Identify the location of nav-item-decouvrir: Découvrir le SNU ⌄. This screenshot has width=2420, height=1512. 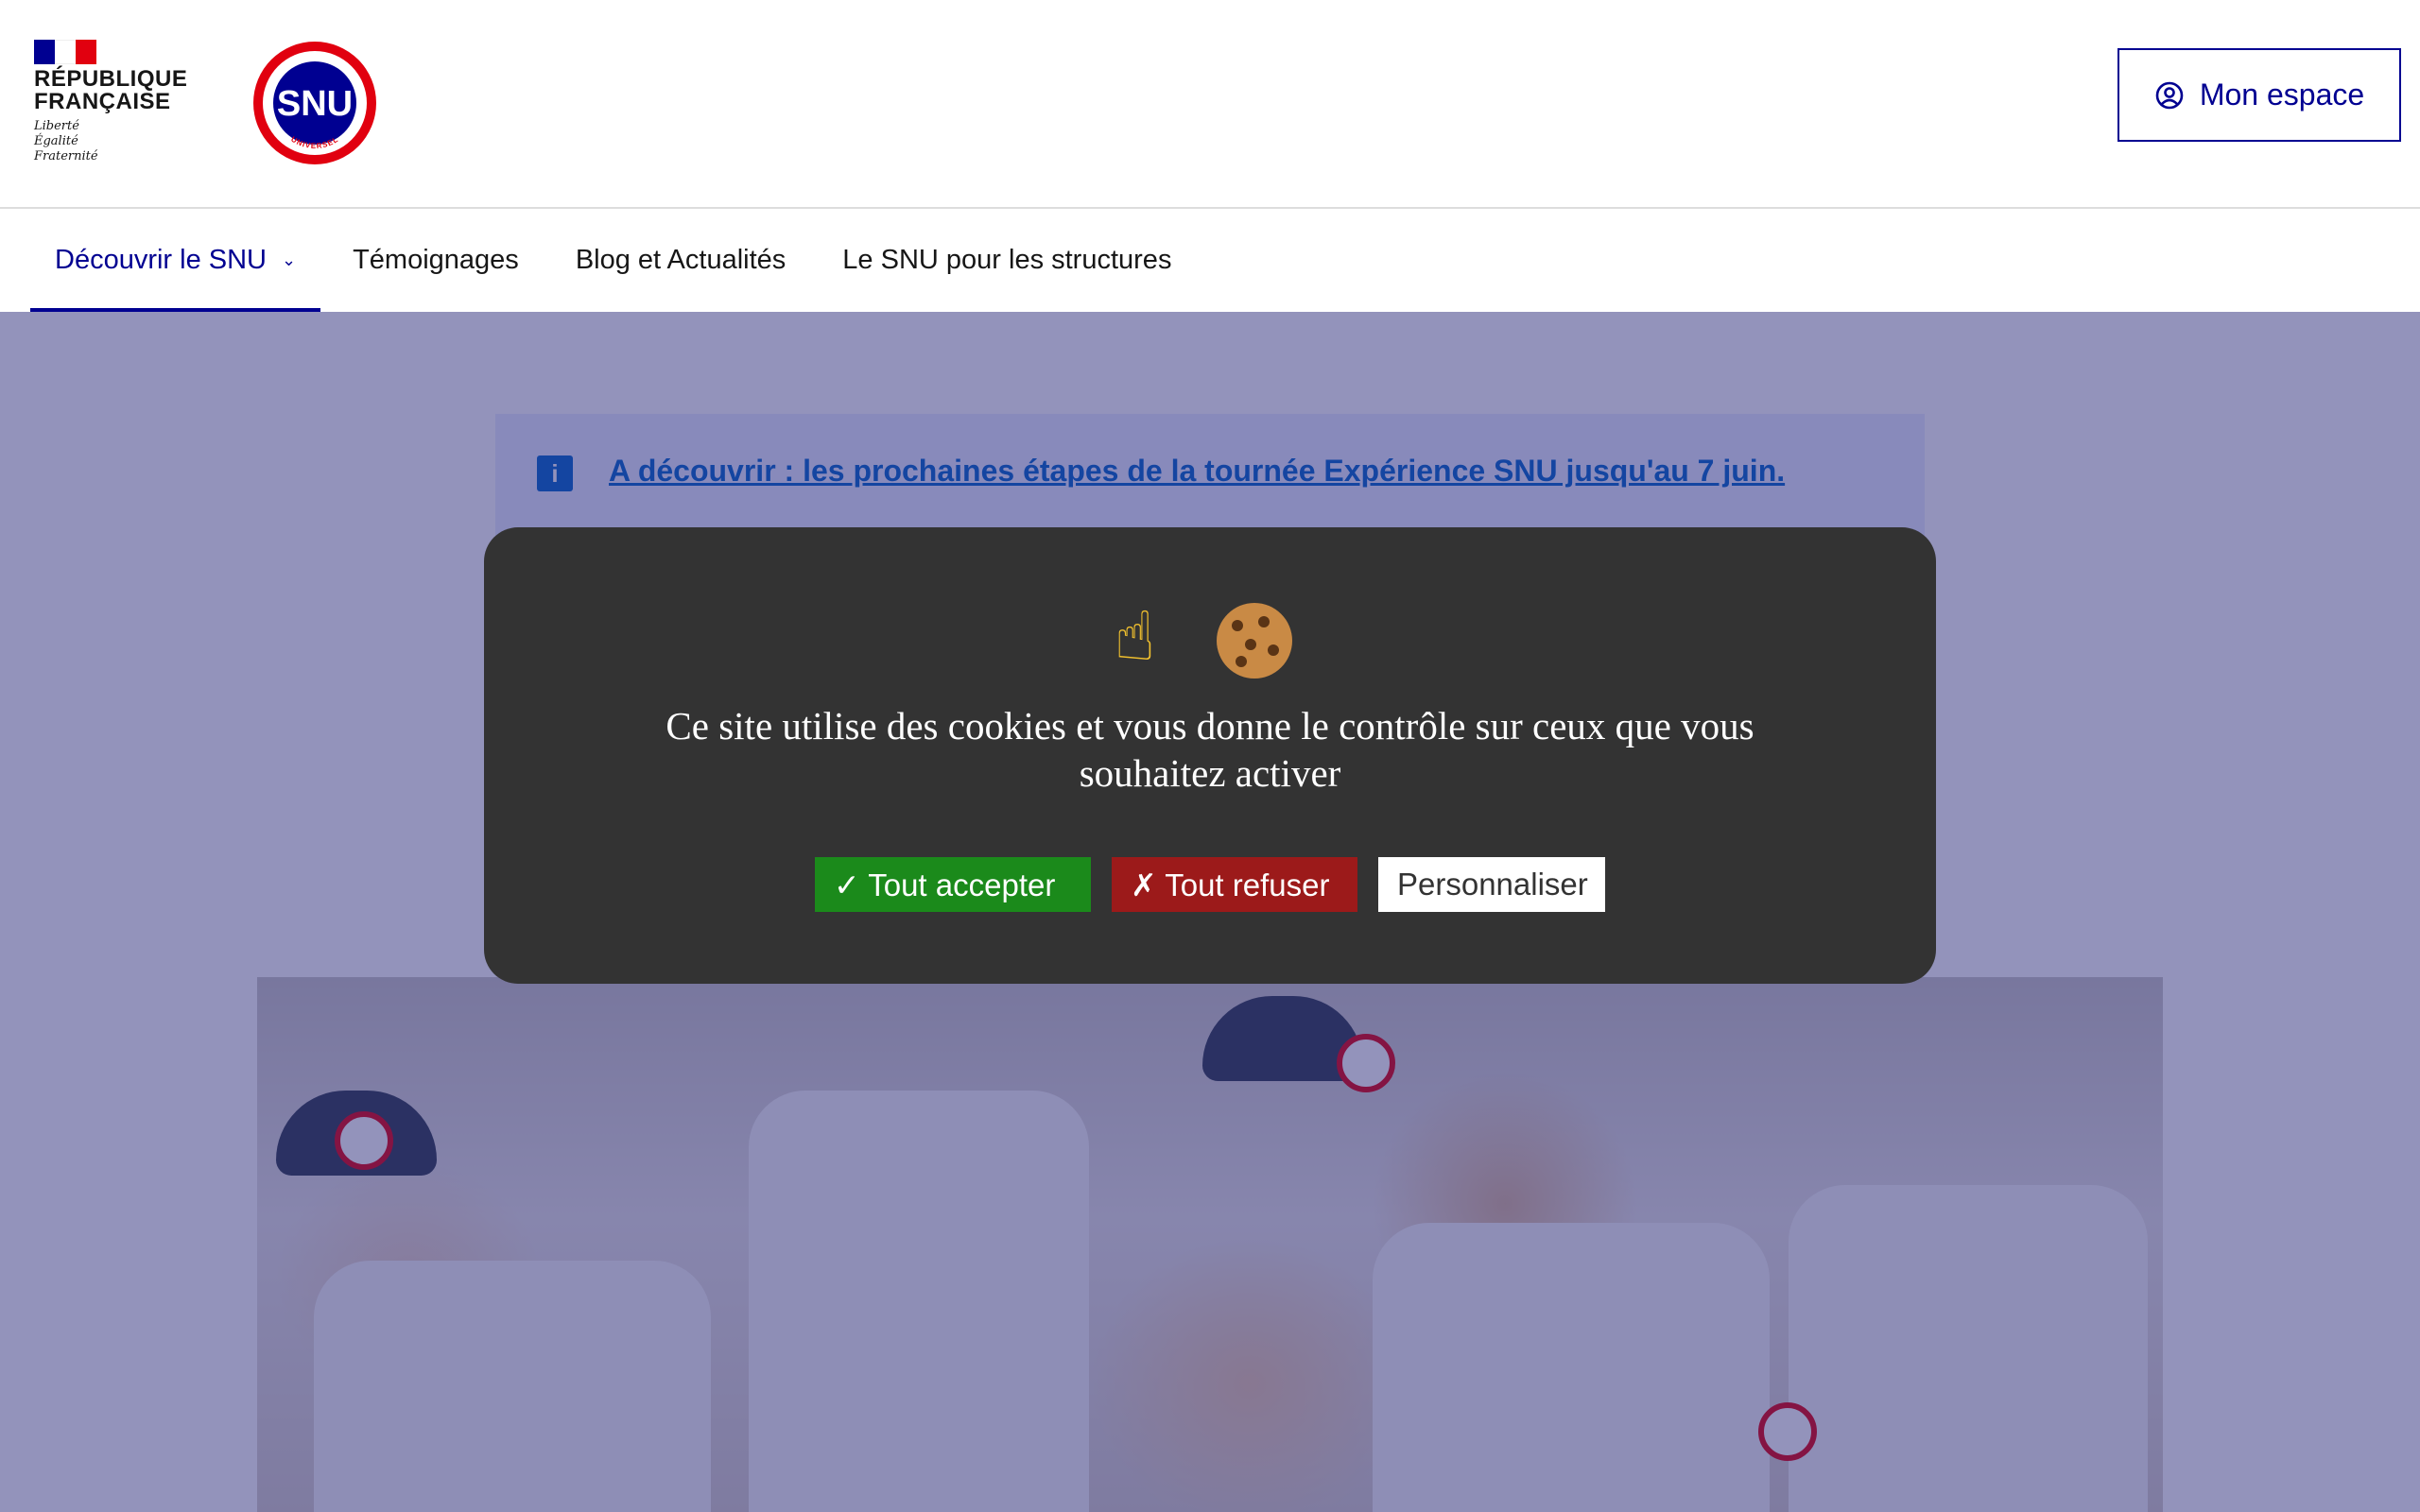
(175, 260).